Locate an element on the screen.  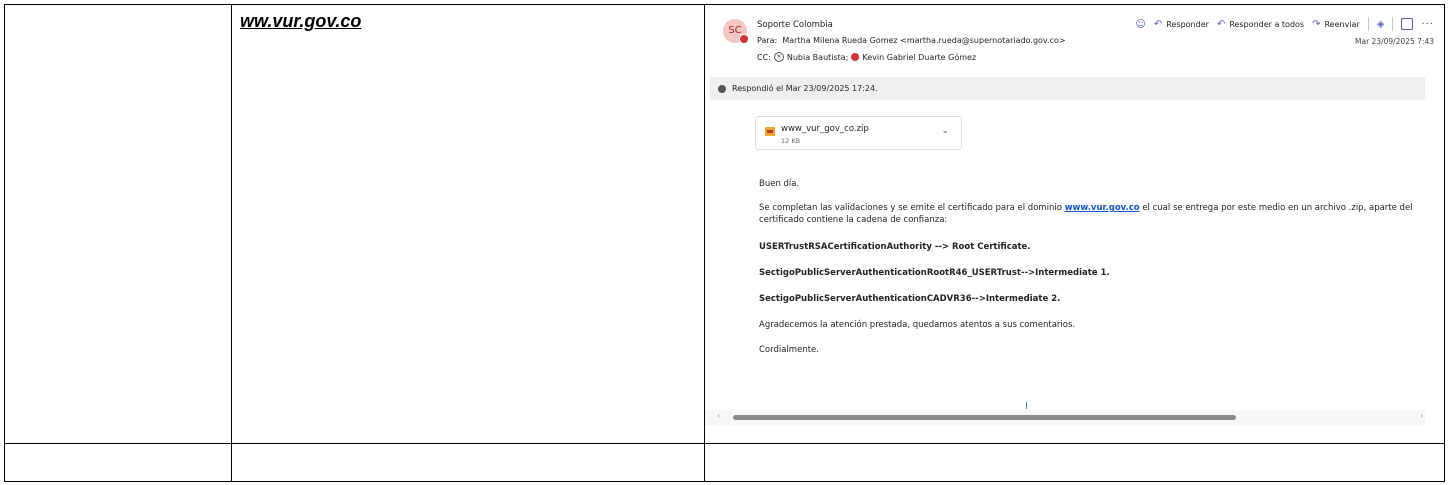
more-icon: ··· is located at coordinates (1427, 24).